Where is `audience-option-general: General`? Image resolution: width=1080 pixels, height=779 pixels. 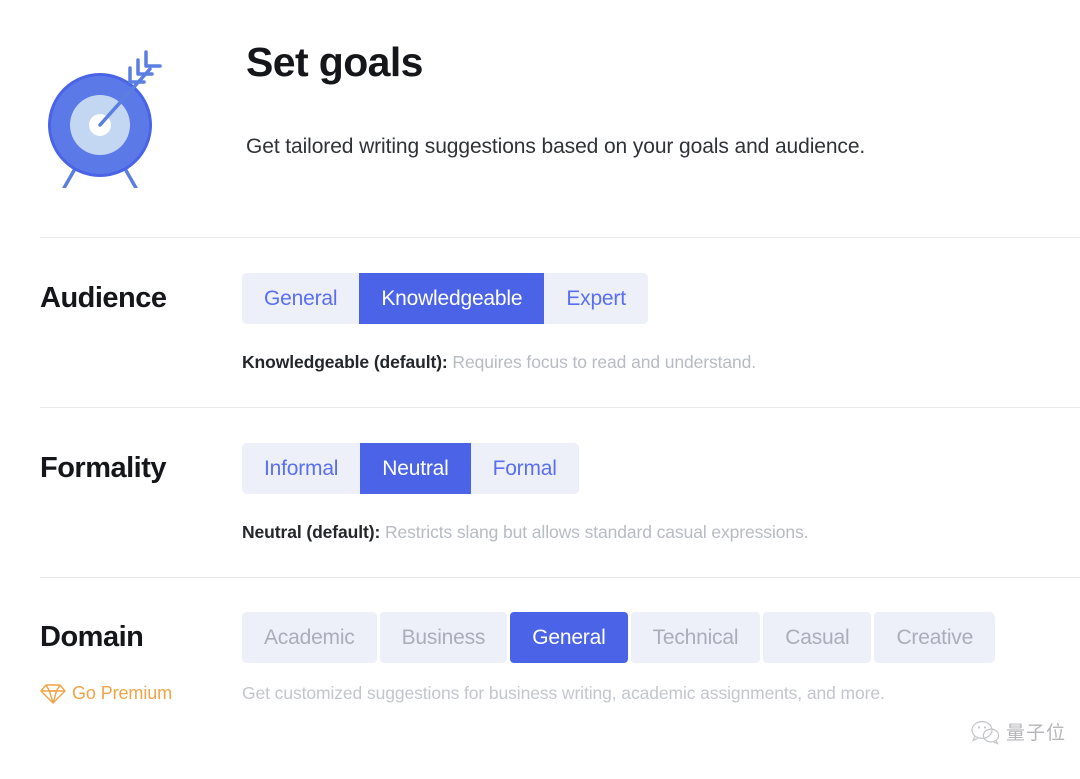
audience-option-general: General is located at coordinates (301, 298).